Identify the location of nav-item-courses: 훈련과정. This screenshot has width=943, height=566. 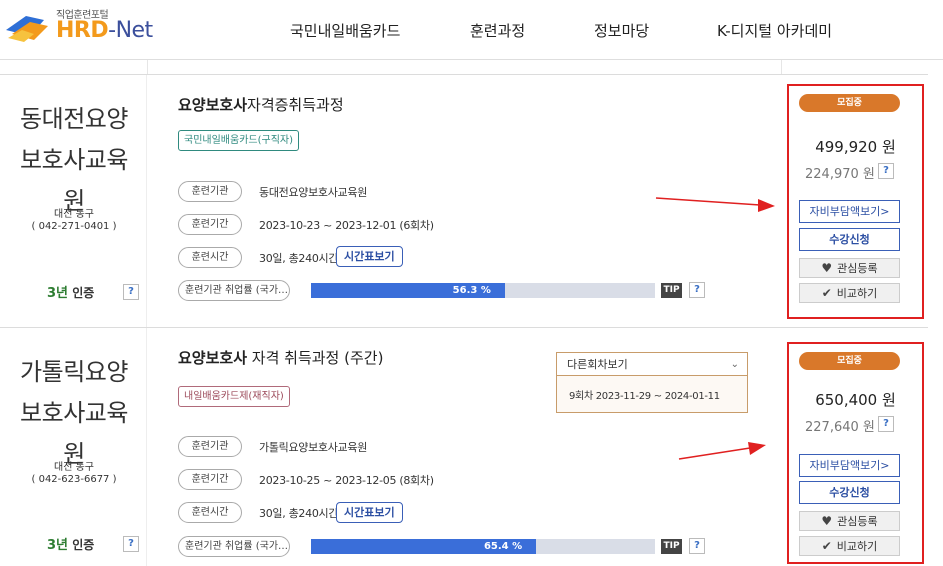
(497, 30).